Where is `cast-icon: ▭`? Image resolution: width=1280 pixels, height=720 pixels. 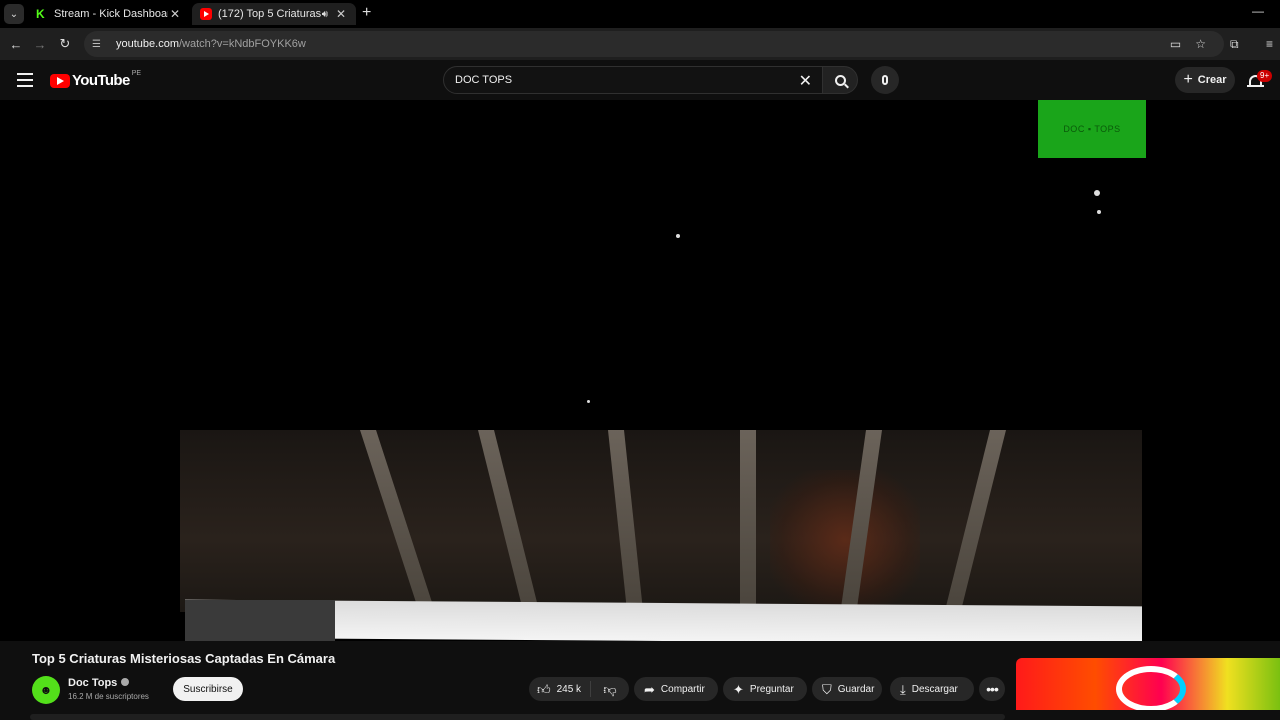 cast-icon: ▭ is located at coordinates (1175, 44).